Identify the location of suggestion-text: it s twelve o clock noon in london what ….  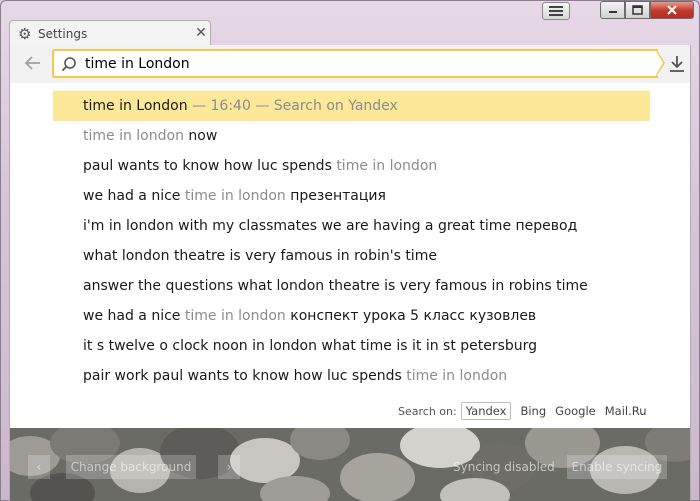
(310, 346).